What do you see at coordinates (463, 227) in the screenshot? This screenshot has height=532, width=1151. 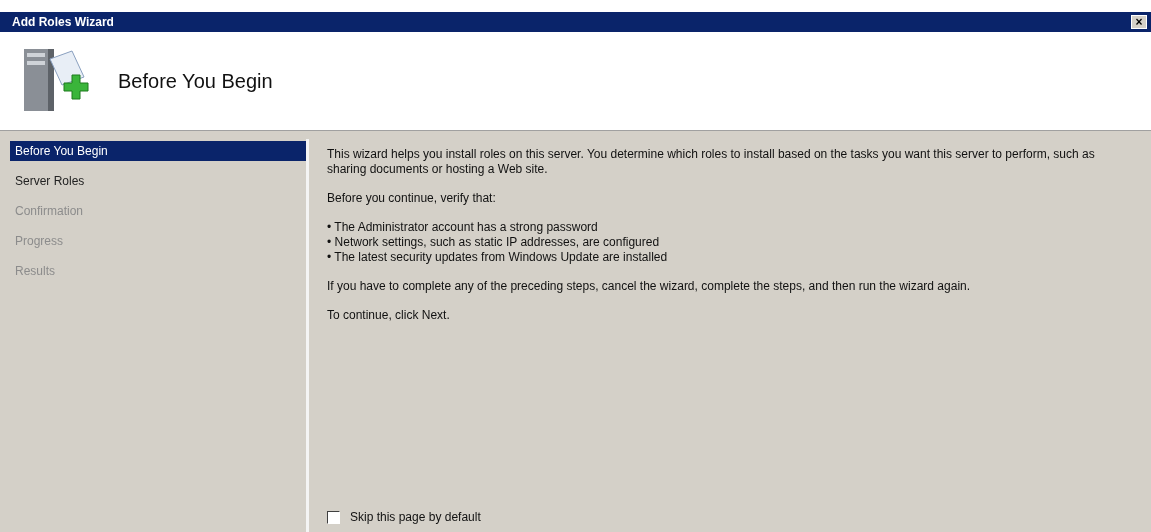 I see `checklist-item: • The Administrator account has a strong password` at bounding box center [463, 227].